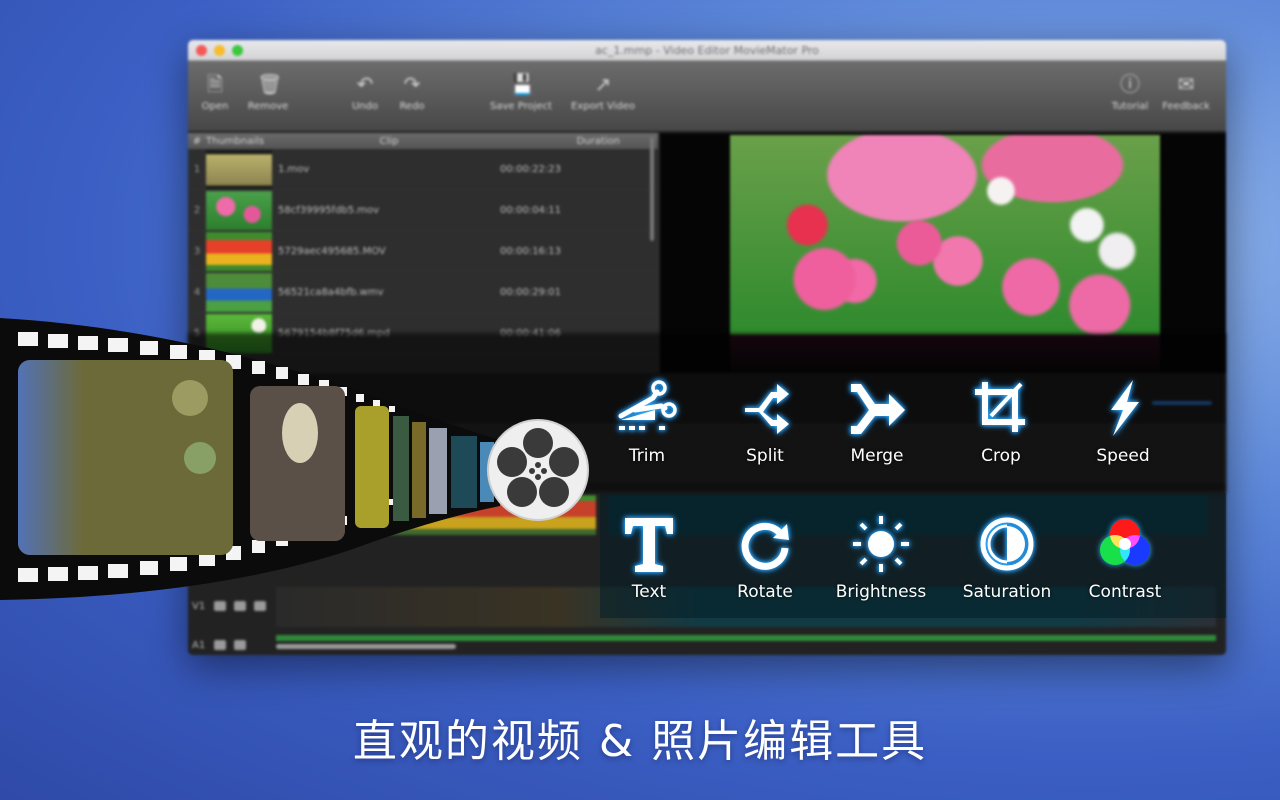 This screenshot has width=1280, height=800. I want to click on window-title: ac_1.mmp - Video Editor MovieMator Pro, so click(707, 50).